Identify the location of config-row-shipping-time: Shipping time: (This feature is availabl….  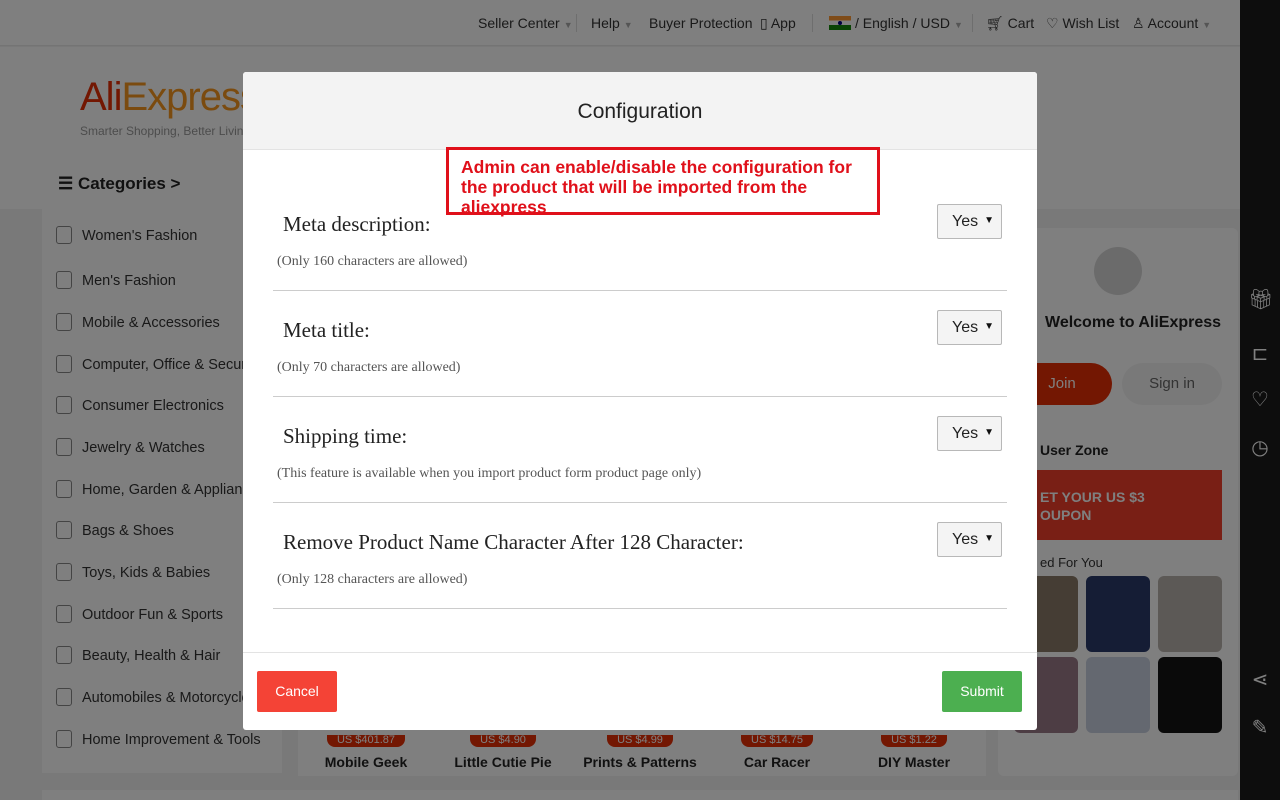
(640, 450).